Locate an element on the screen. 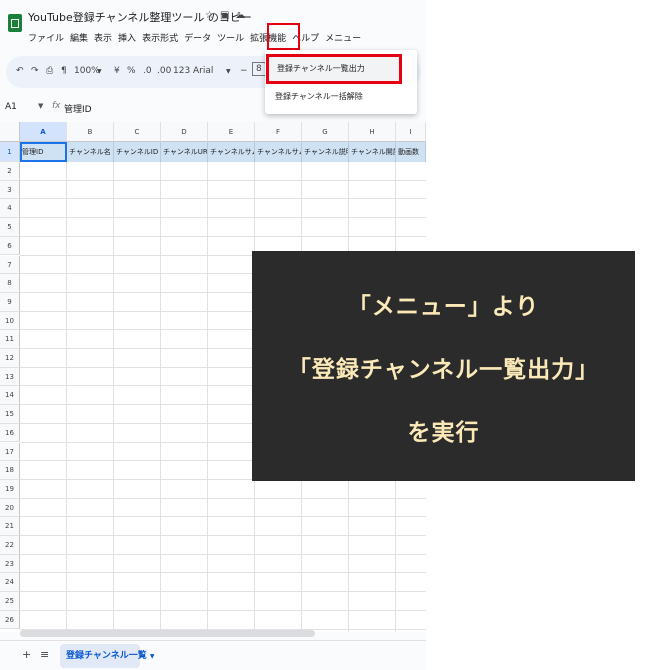 This screenshot has height=670, width=670. column-header-d: D is located at coordinates (184, 132).